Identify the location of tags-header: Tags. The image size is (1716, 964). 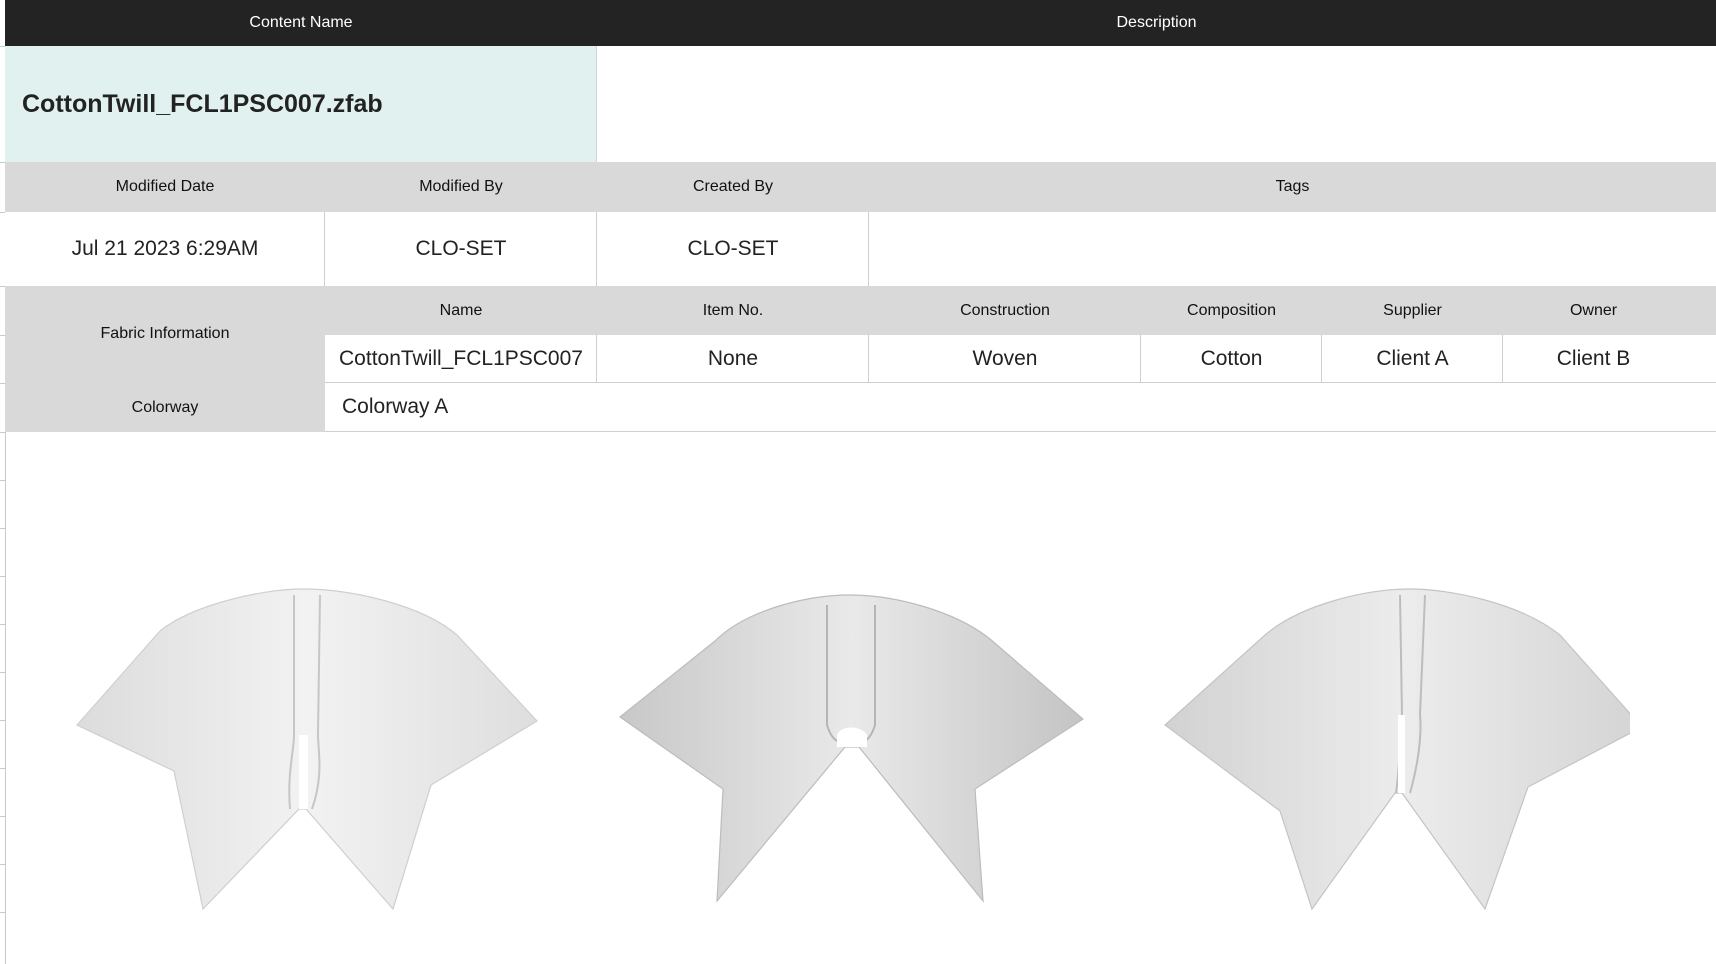
(1292, 186).